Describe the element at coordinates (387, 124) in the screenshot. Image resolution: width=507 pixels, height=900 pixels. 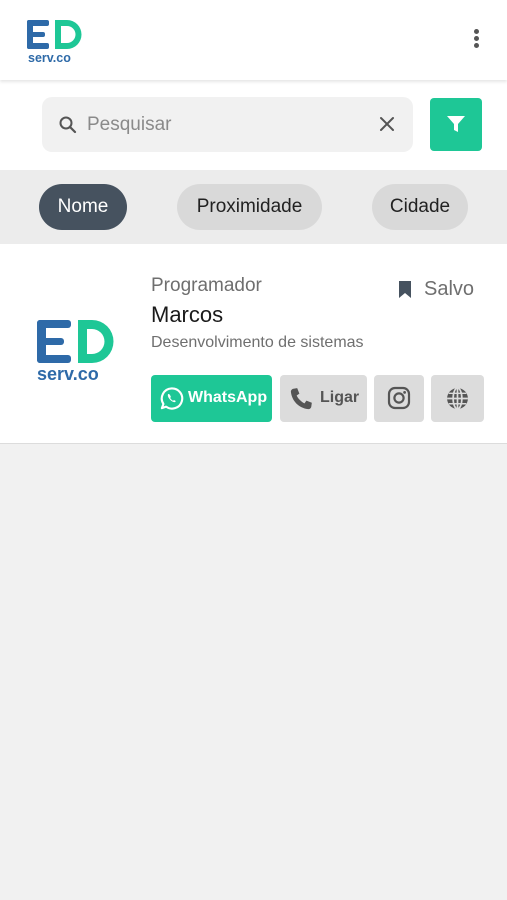
I see `close-icon` at that location.